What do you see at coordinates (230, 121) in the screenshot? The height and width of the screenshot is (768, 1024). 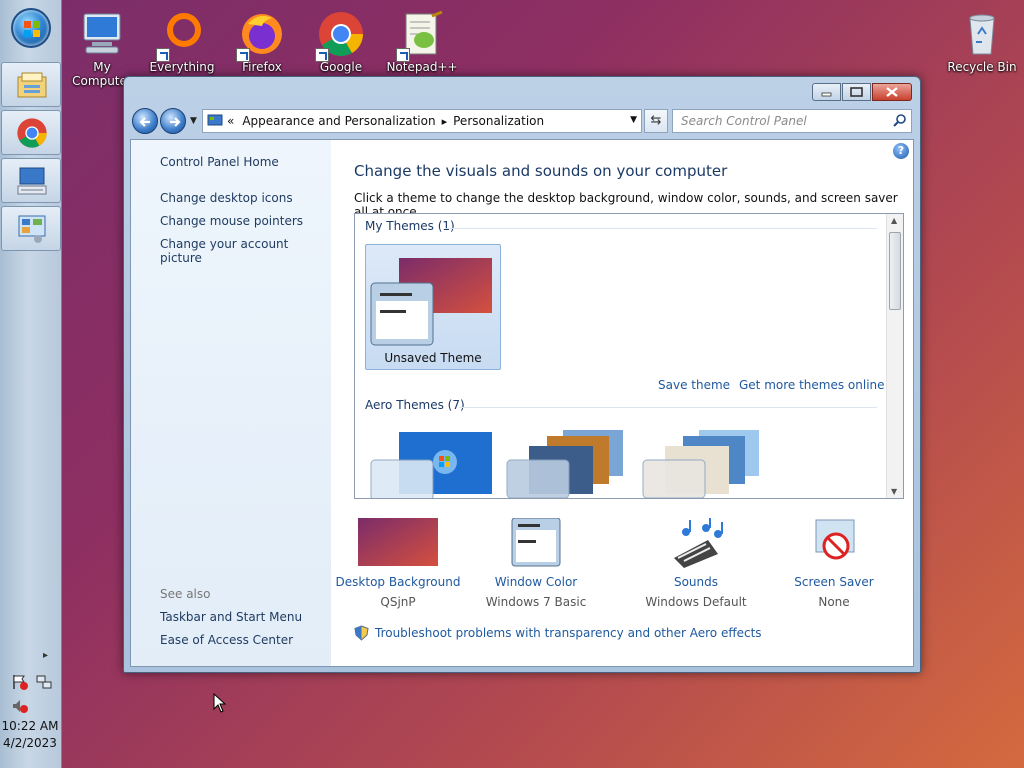 I see `address-prefix: «` at bounding box center [230, 121].